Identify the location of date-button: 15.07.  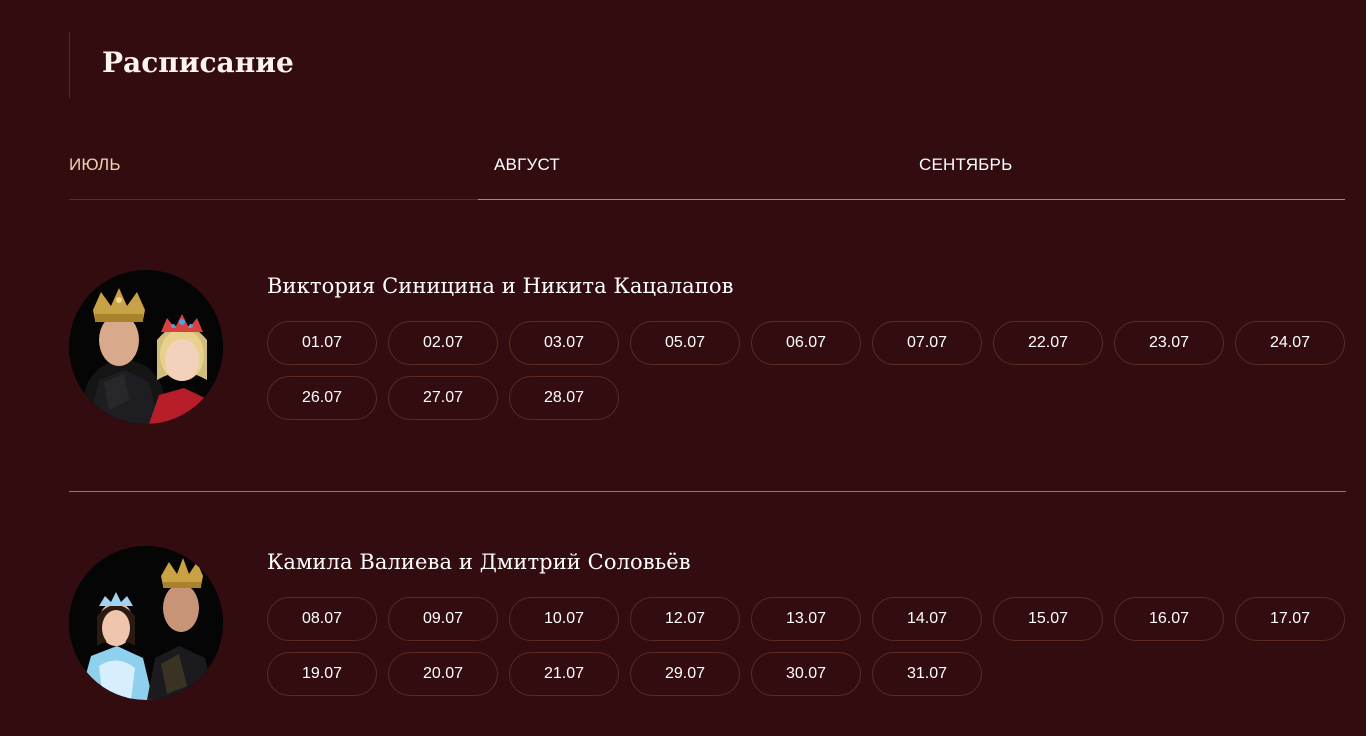
(1048, 619).